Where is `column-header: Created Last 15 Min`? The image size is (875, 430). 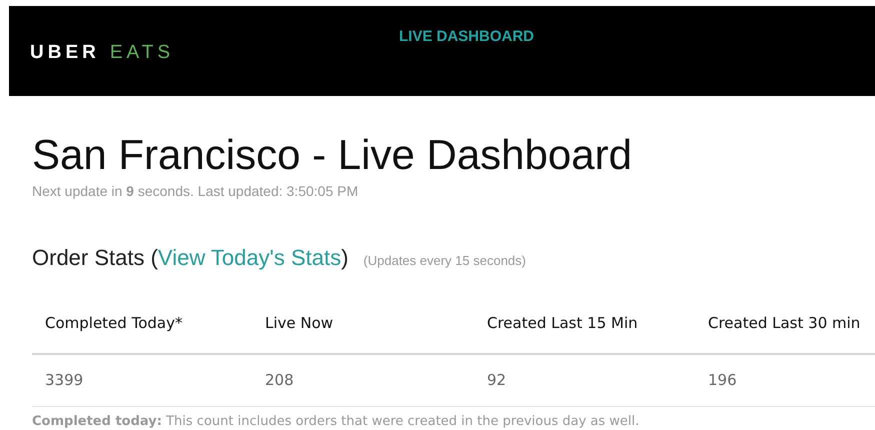 column-header: Created Last 15 Min is located at coordinates (584, 325).